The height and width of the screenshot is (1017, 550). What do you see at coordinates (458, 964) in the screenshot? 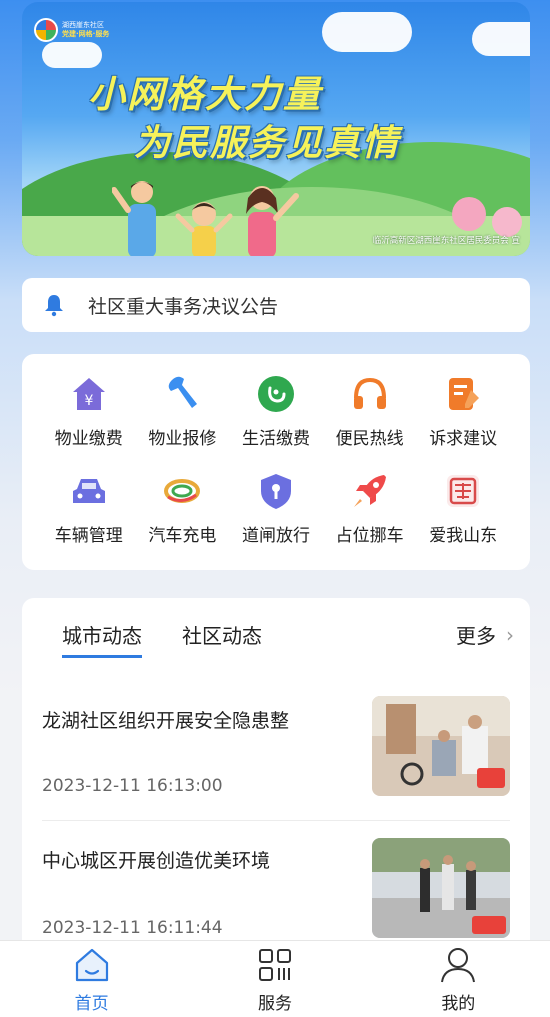
I see `user-icon` at bounding box center [458, 964].